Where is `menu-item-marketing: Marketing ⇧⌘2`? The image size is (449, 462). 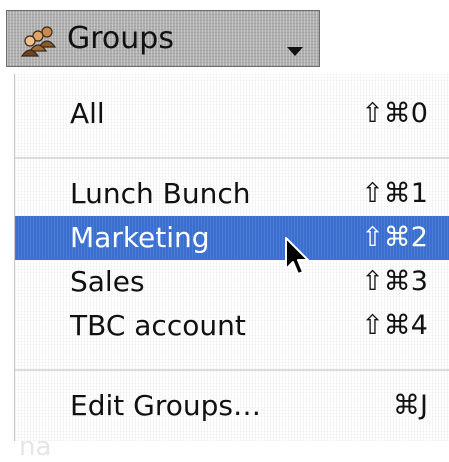
menu-item-marketing: Marketing ⇧⌘2 is located at coordinates (232, 238).